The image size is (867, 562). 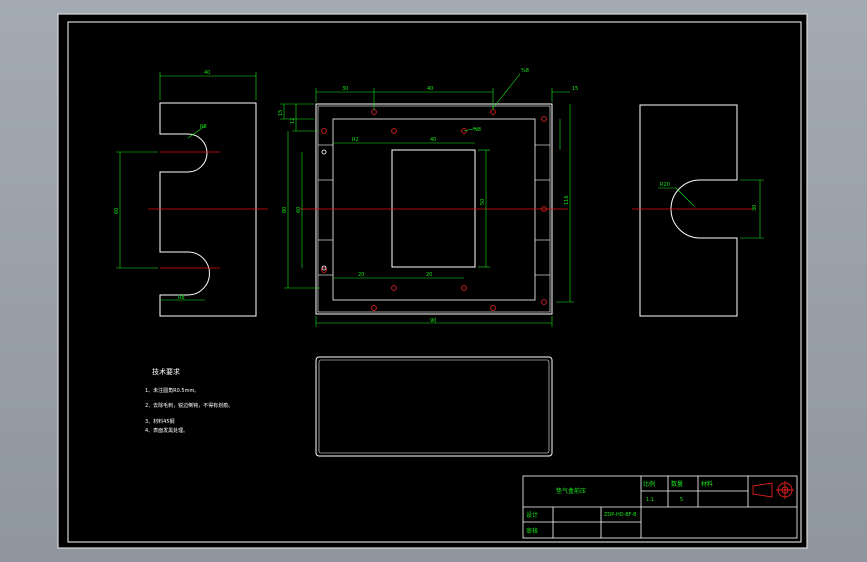 What do you see at coordinates (166, 430) in the screenshot?
I see `notes-line-4: 4、表面发黑处理。` at bounding box center [166, 430].